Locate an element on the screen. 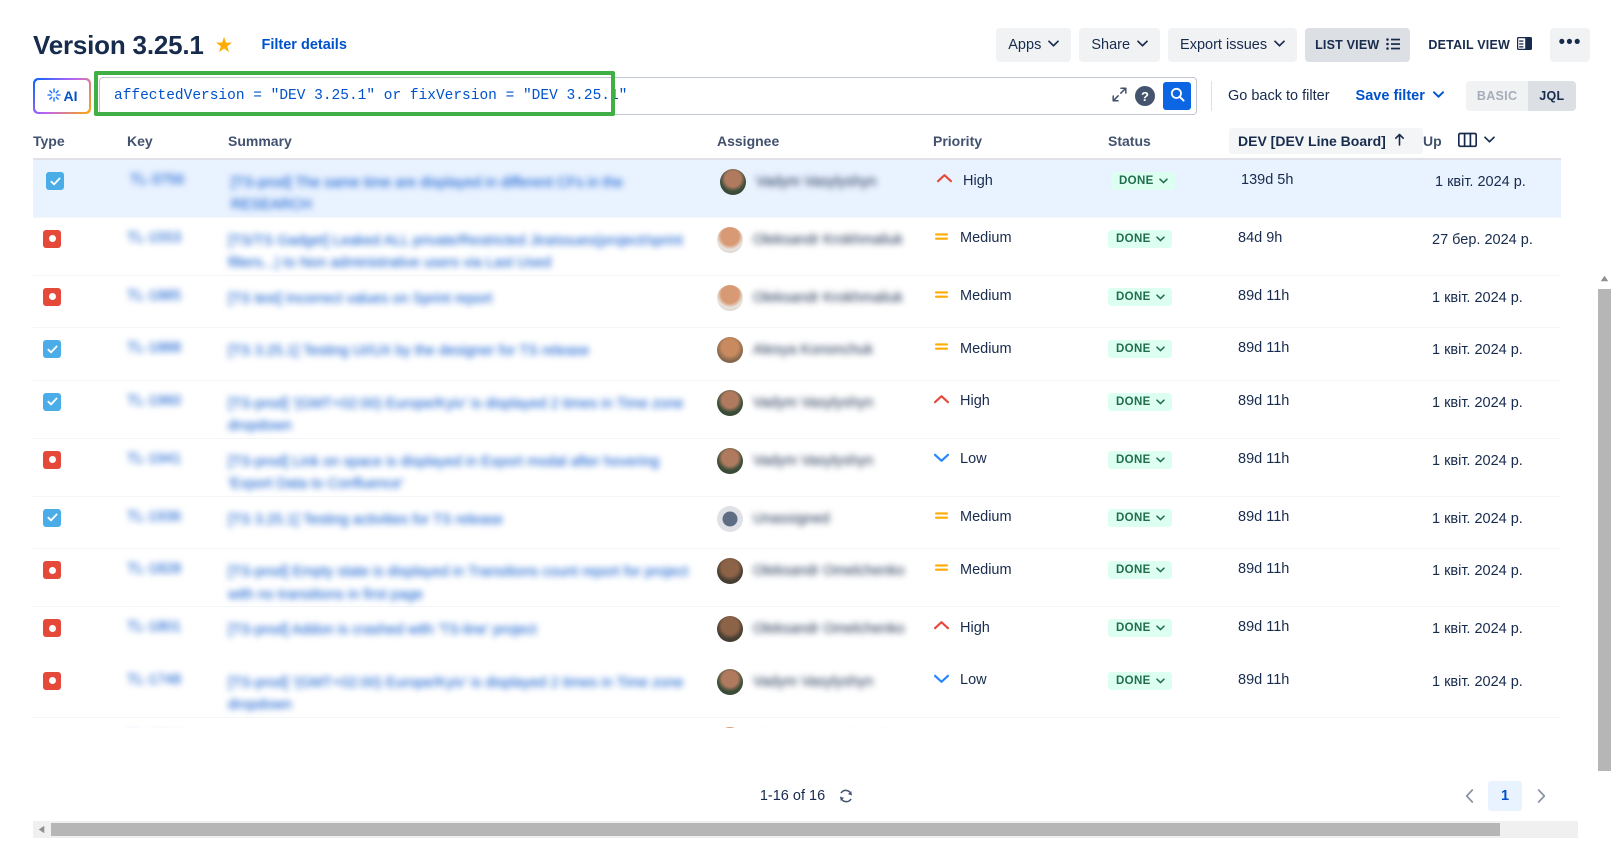  issue-key-link: TL-3756 is located at coordinates (157, 180).